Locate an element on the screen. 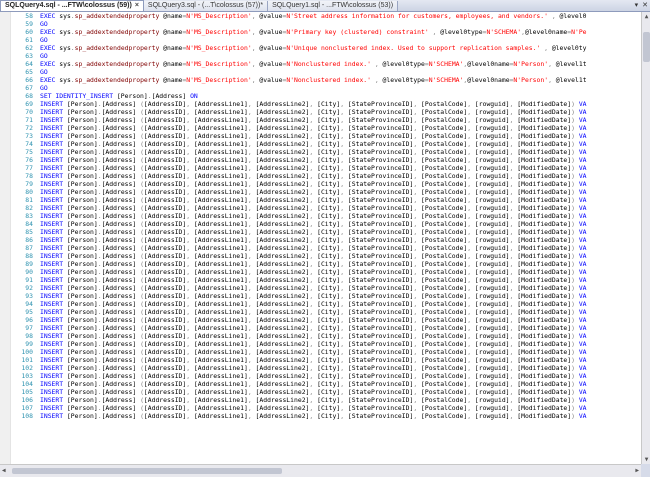 This screenshot has height=477, width=650. horizontal-scroll-thumb is located at coordinates (147, 471).